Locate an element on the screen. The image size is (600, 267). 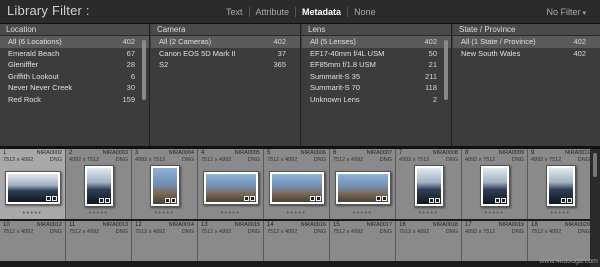
lens-row: All (5 Lenses) 402 is located at coordinates (376, 42).